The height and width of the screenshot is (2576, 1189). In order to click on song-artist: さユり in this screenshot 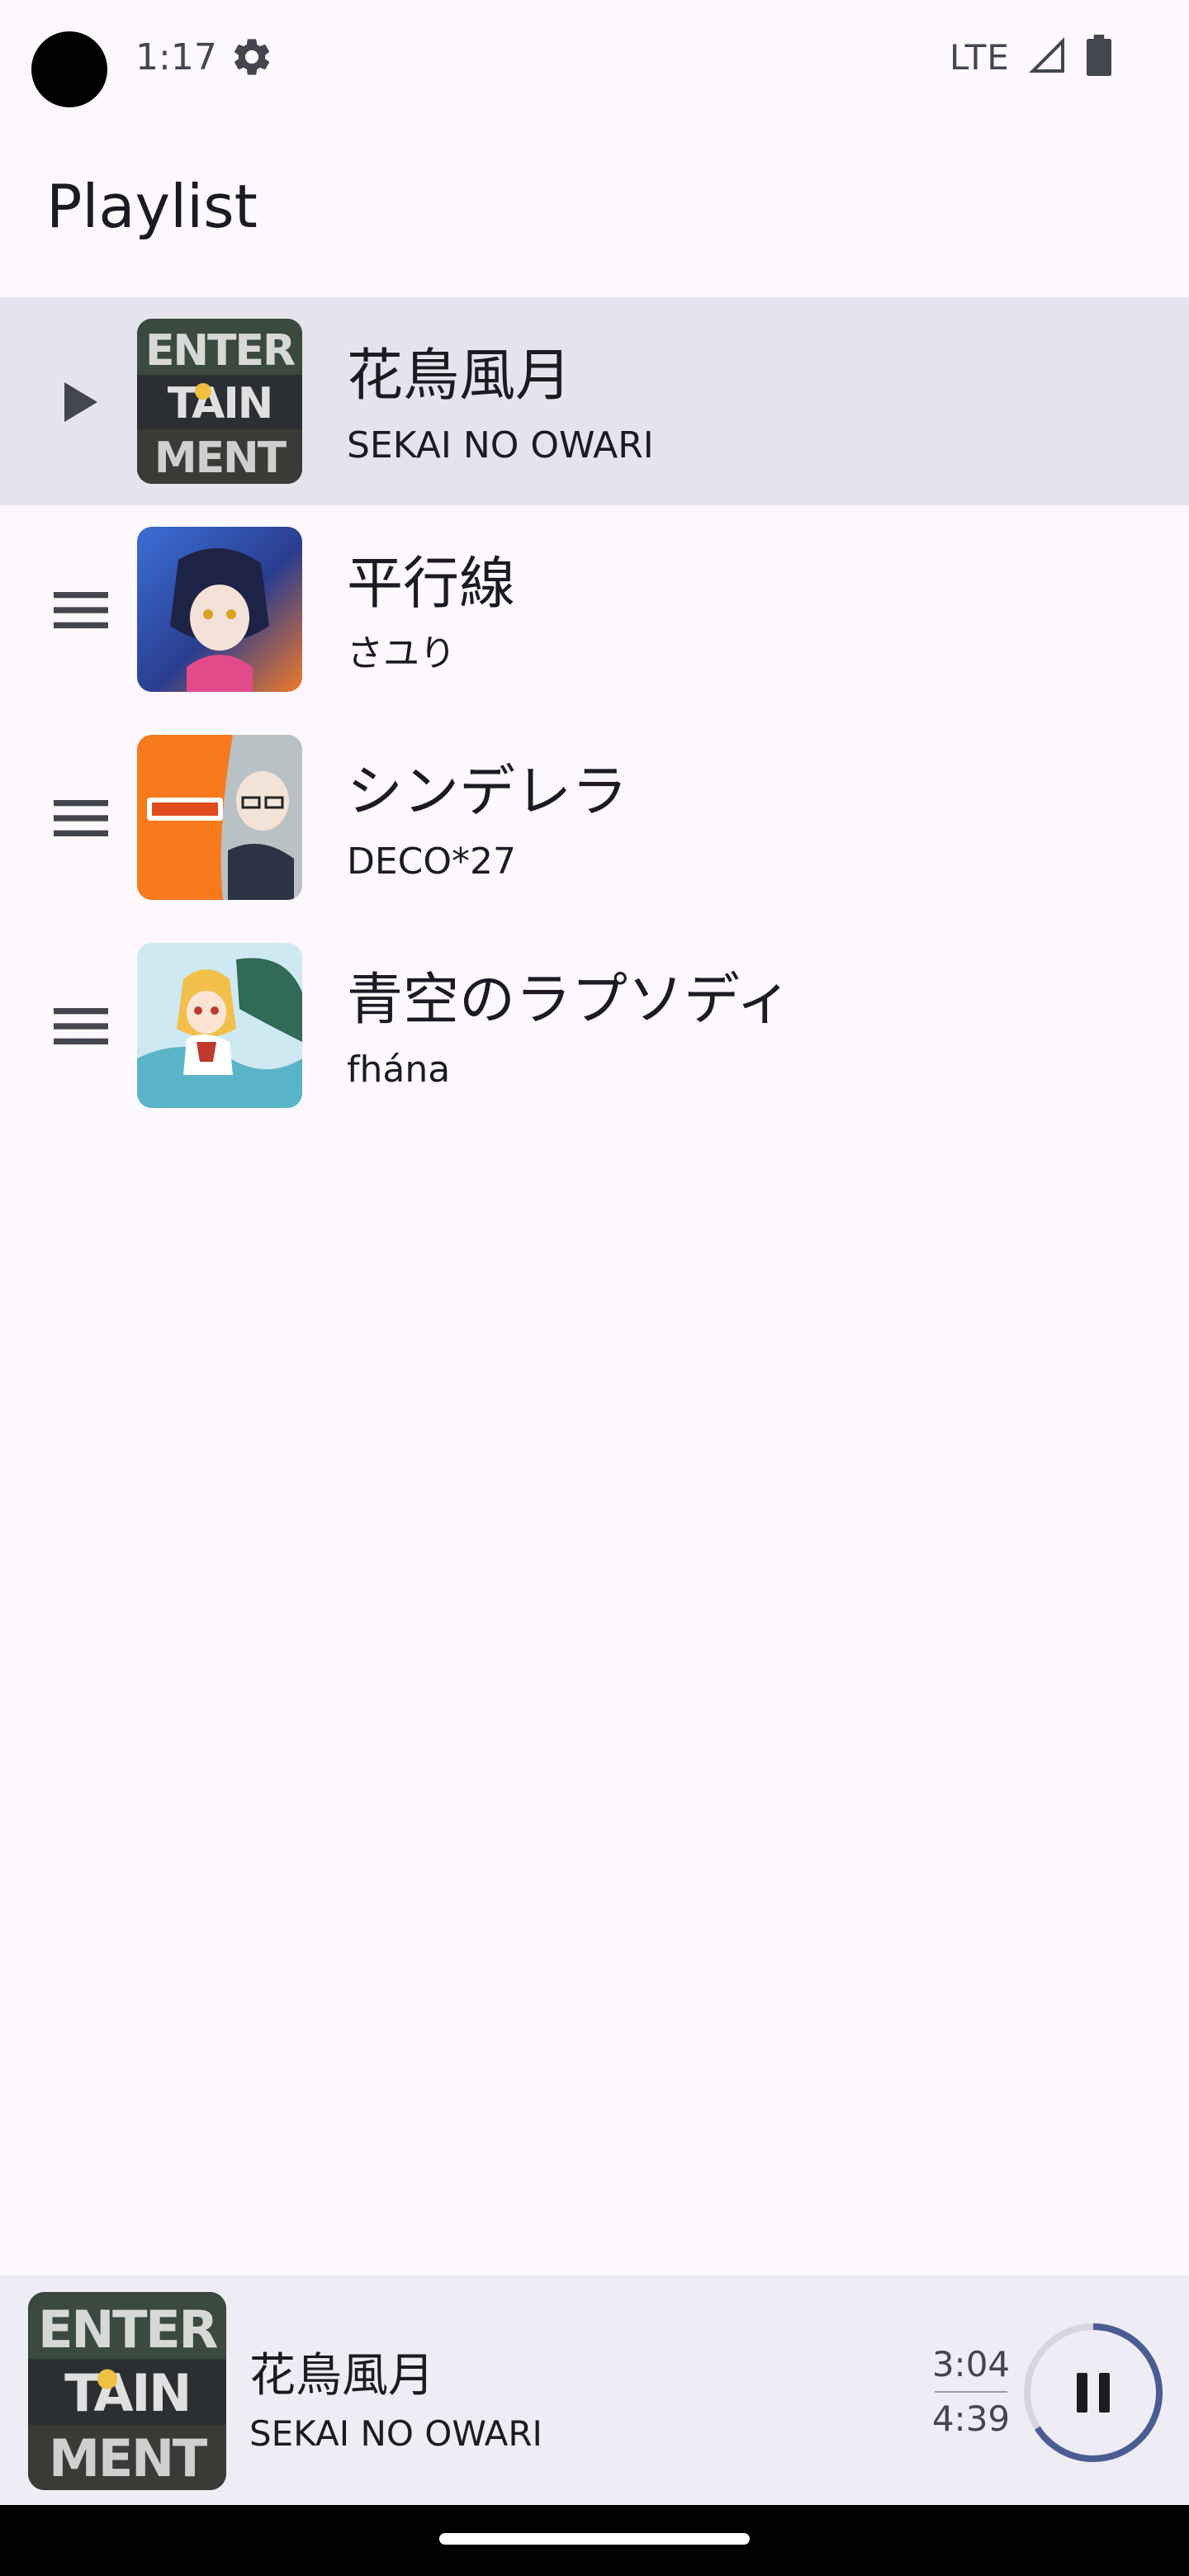, I will do `click(401, 653)`.